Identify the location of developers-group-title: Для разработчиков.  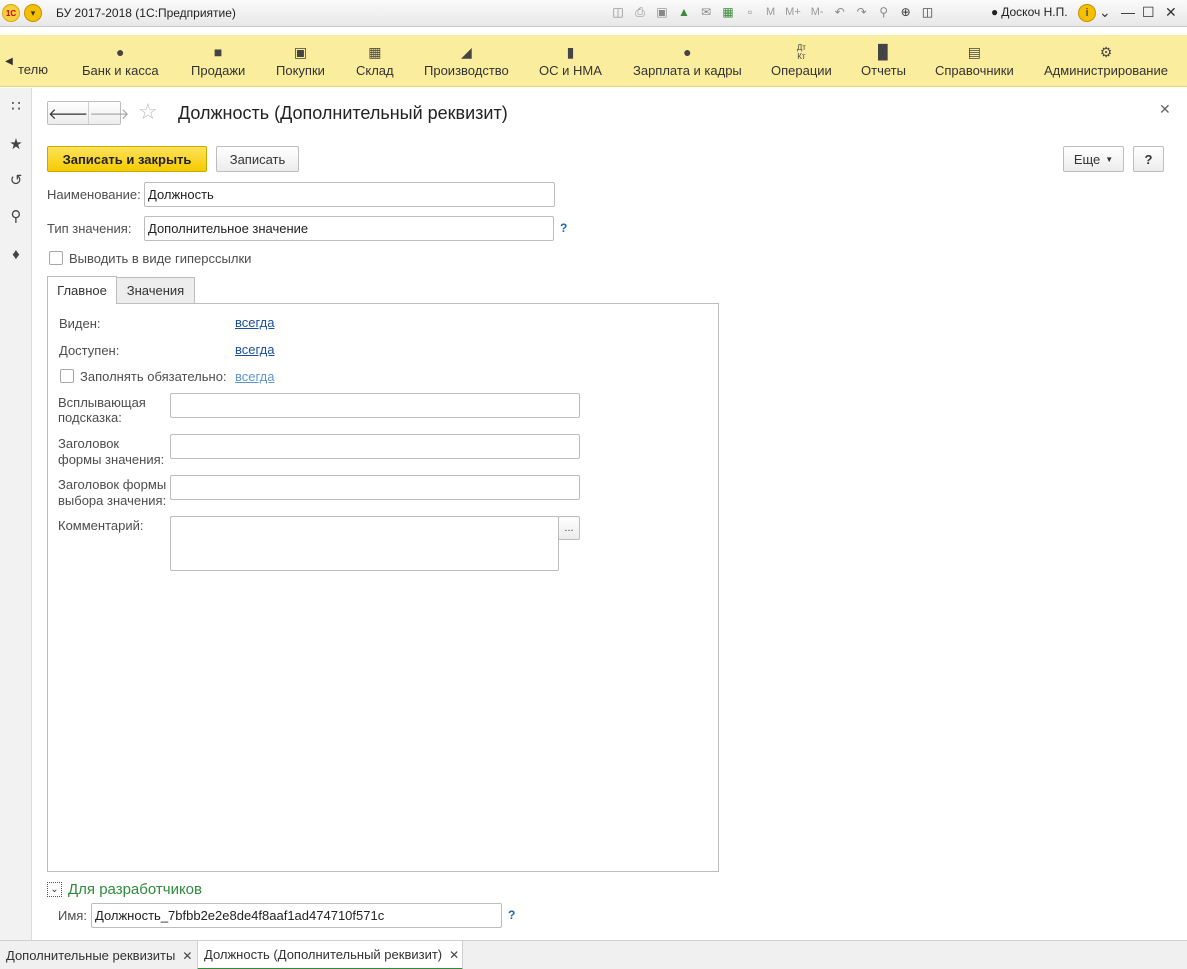
(135, 889).